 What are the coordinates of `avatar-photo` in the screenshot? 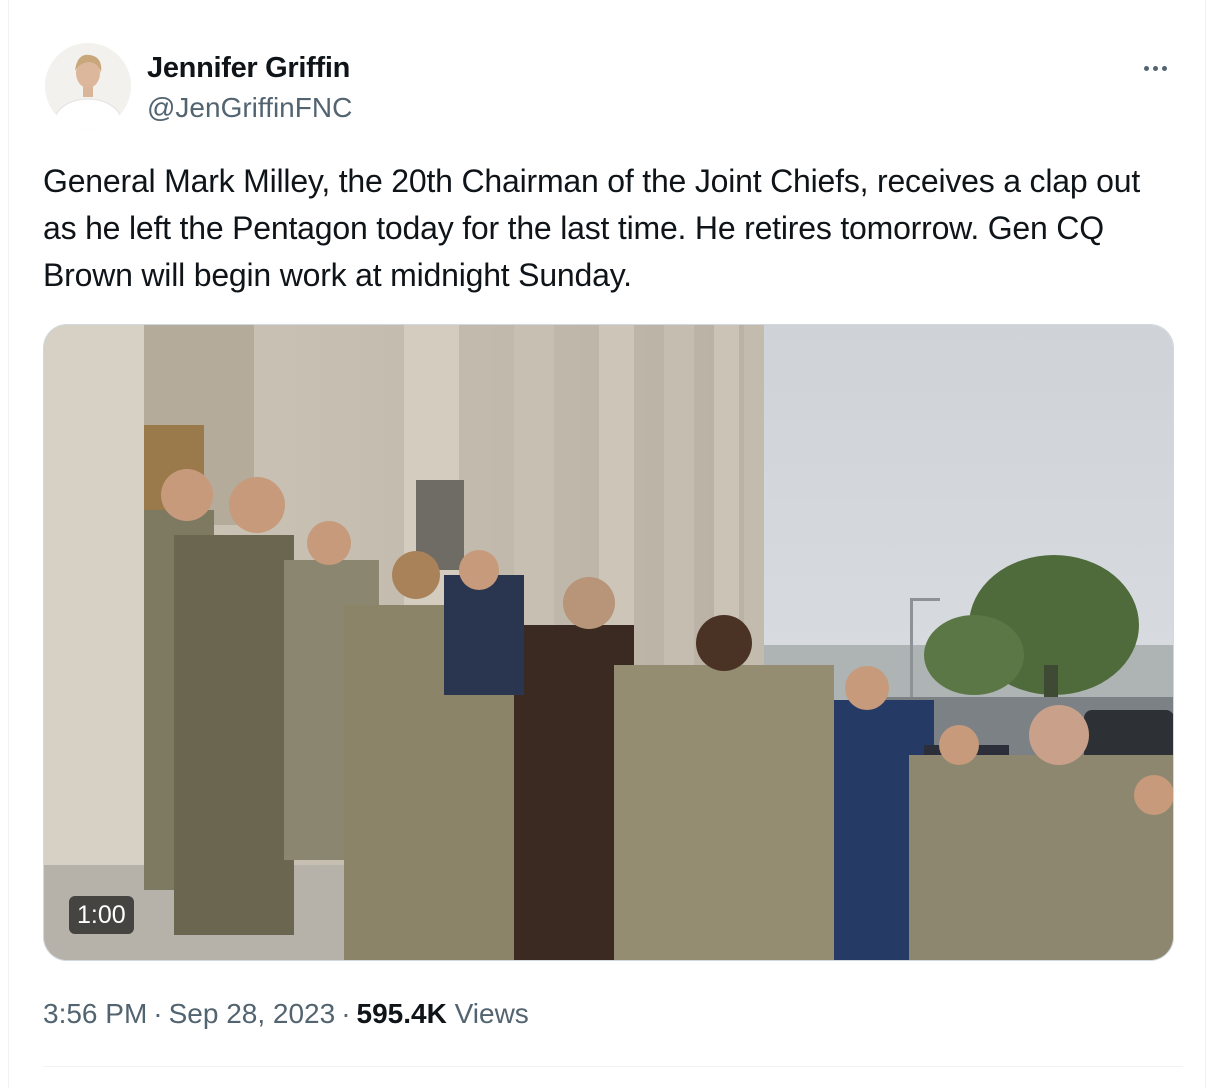 It's located at (88, 86).